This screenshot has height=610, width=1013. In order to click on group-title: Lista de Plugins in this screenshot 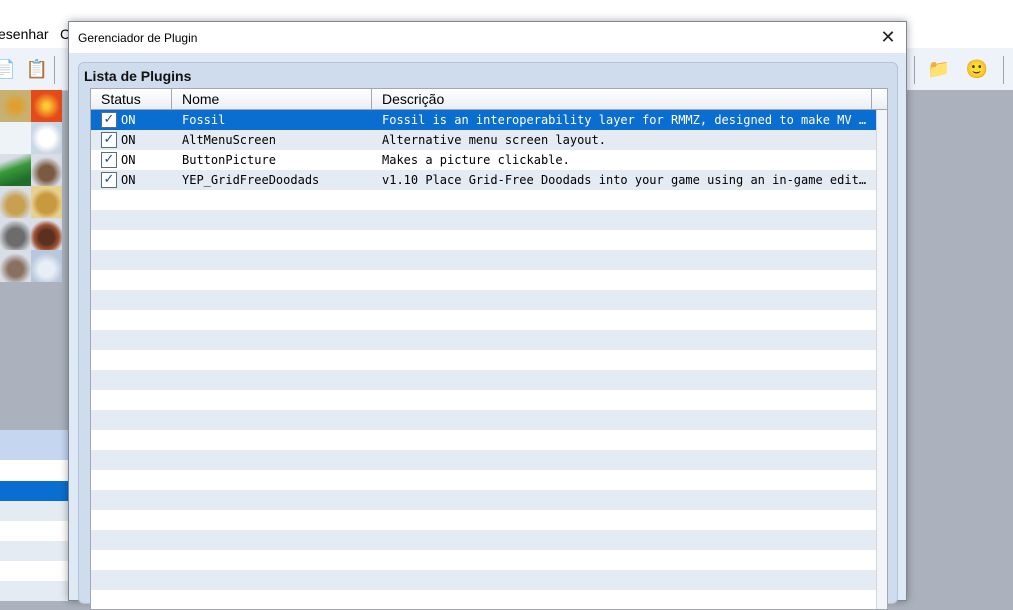, I will do `click(138, 76)`.